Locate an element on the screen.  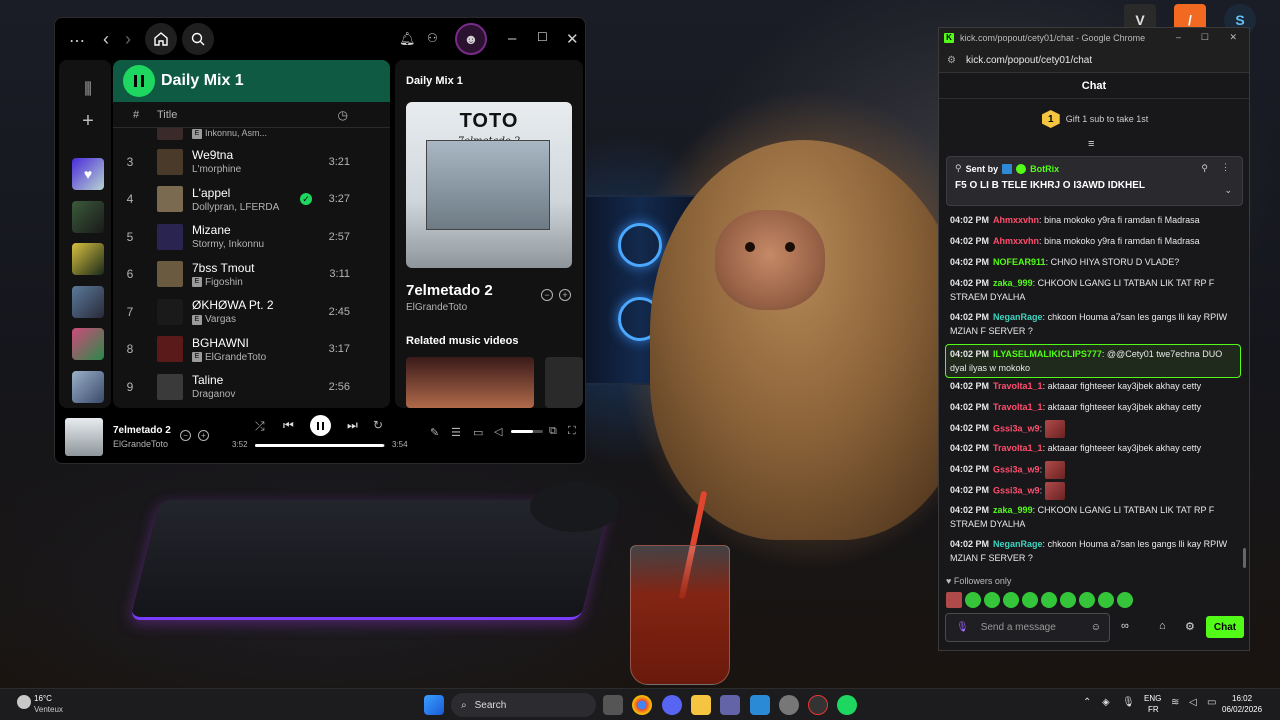
message-username: zaka_999 is located at coordinates (1013, 283).